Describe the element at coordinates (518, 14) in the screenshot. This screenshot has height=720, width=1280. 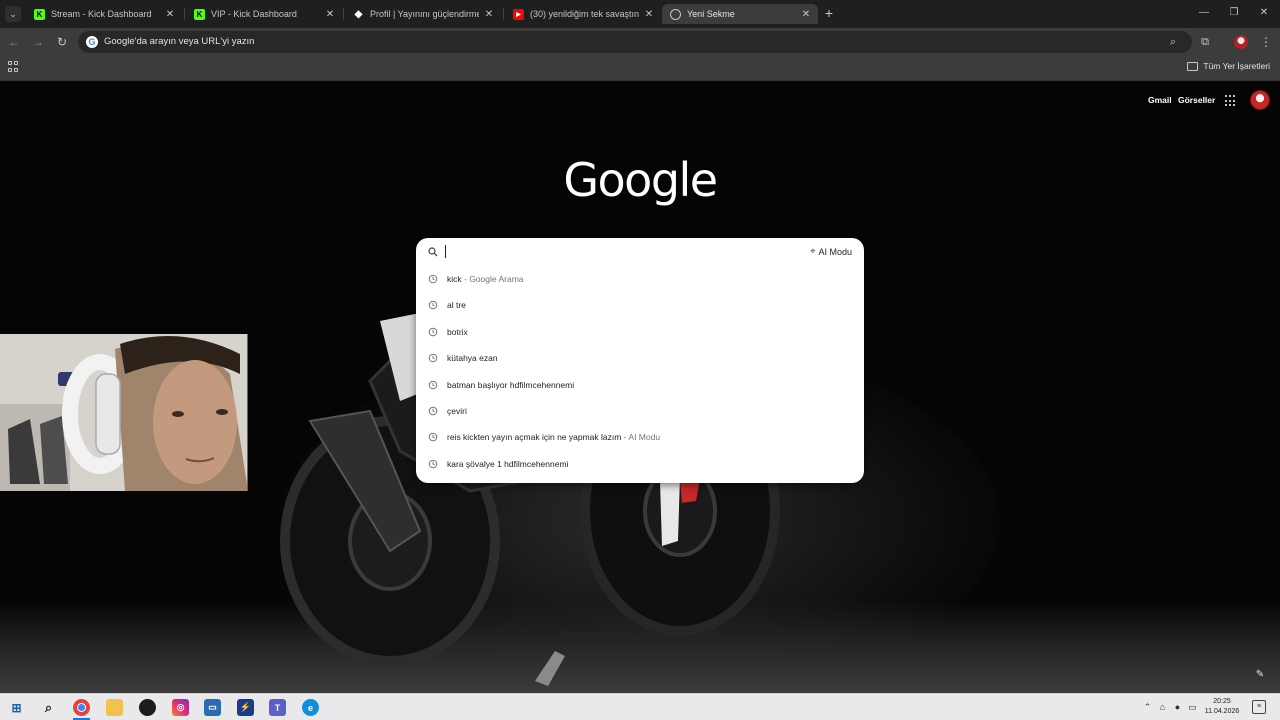
I see `youtube-icon: ▶` at that location.